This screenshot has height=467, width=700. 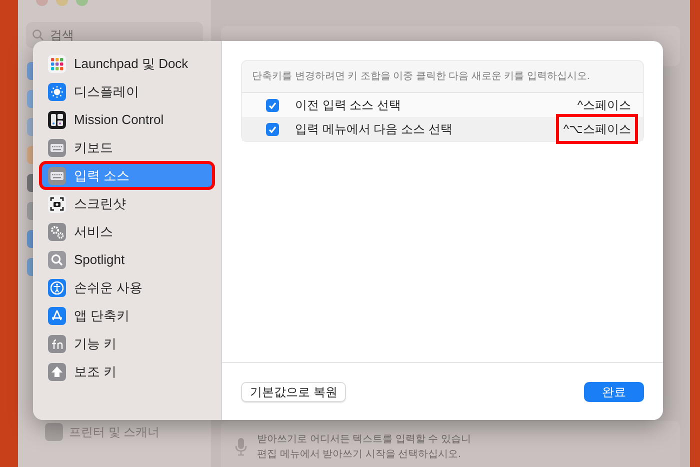 I want to click on shortcut-row: 이전 입력 소스 선택 ^스페이스, so click(x=442, y=105).